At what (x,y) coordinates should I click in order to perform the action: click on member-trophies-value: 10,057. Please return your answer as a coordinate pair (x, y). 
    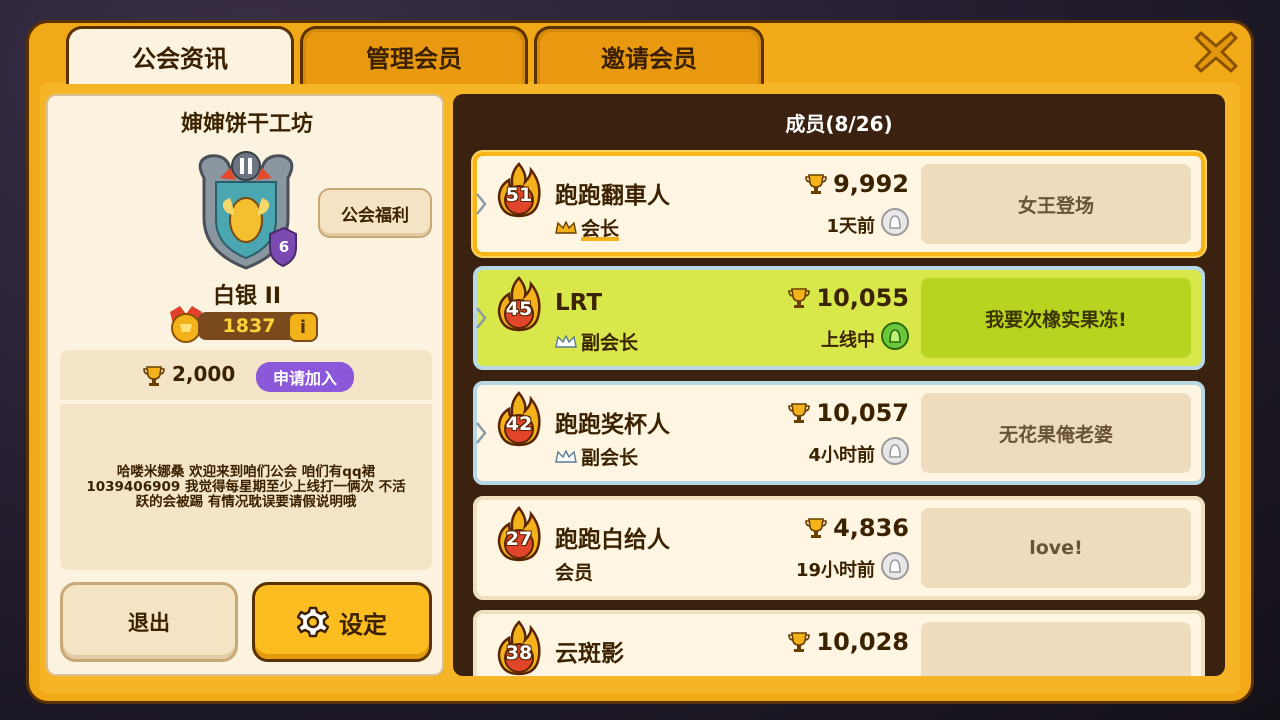
    Looking at the image, I should click on (862, 413).